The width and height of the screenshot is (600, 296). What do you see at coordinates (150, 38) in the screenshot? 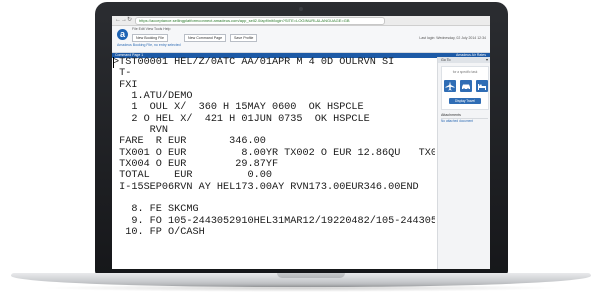
I see `new-booking-file-button: New Booking File` at bounding box center [150, 38].